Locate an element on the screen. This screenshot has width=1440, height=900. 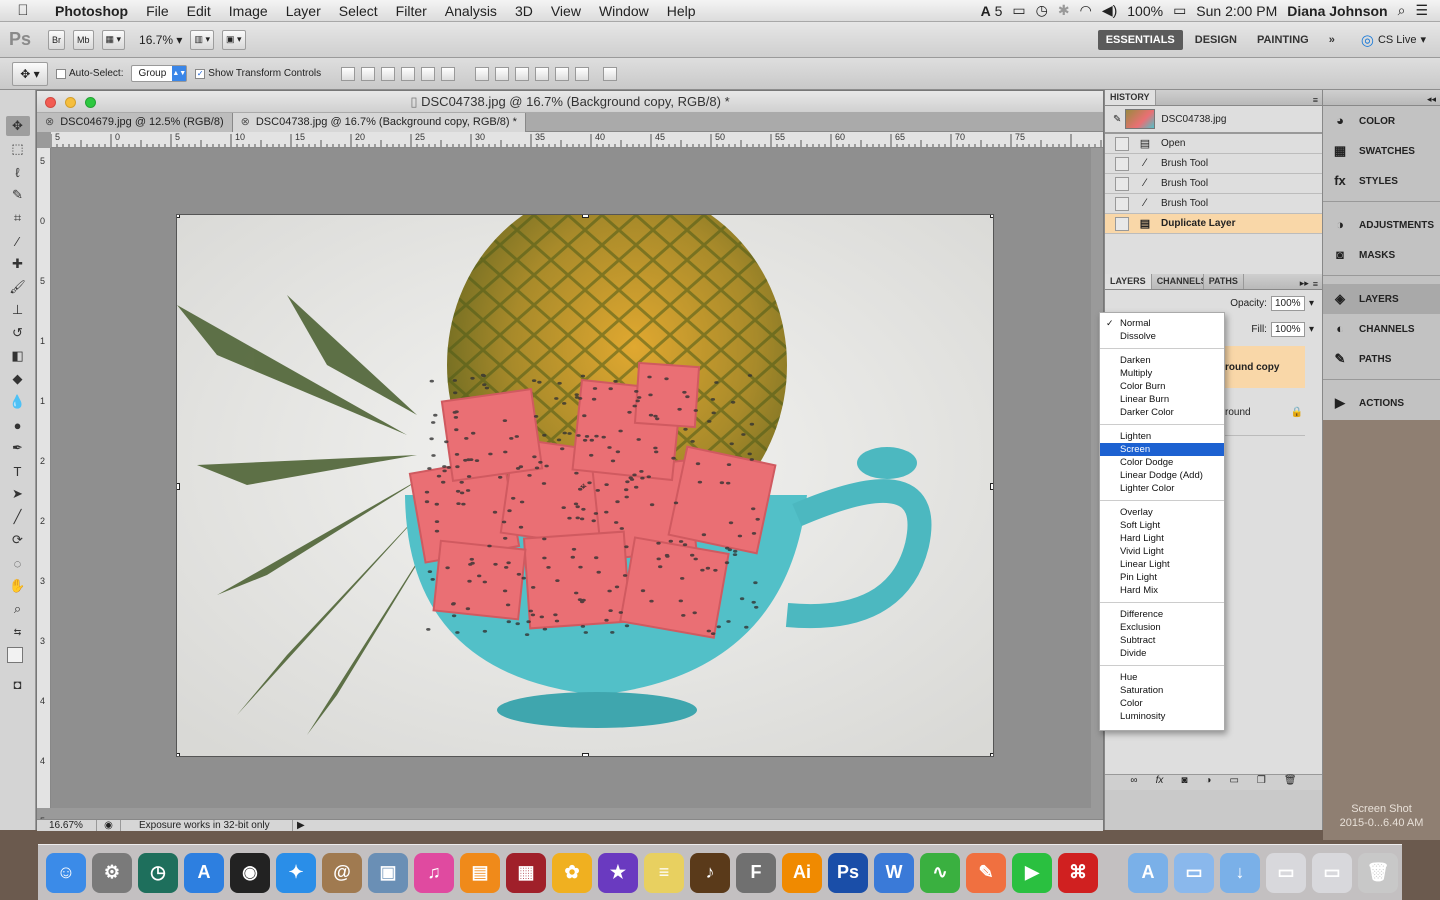
menu-file: File is located at coordinates (157, 11).